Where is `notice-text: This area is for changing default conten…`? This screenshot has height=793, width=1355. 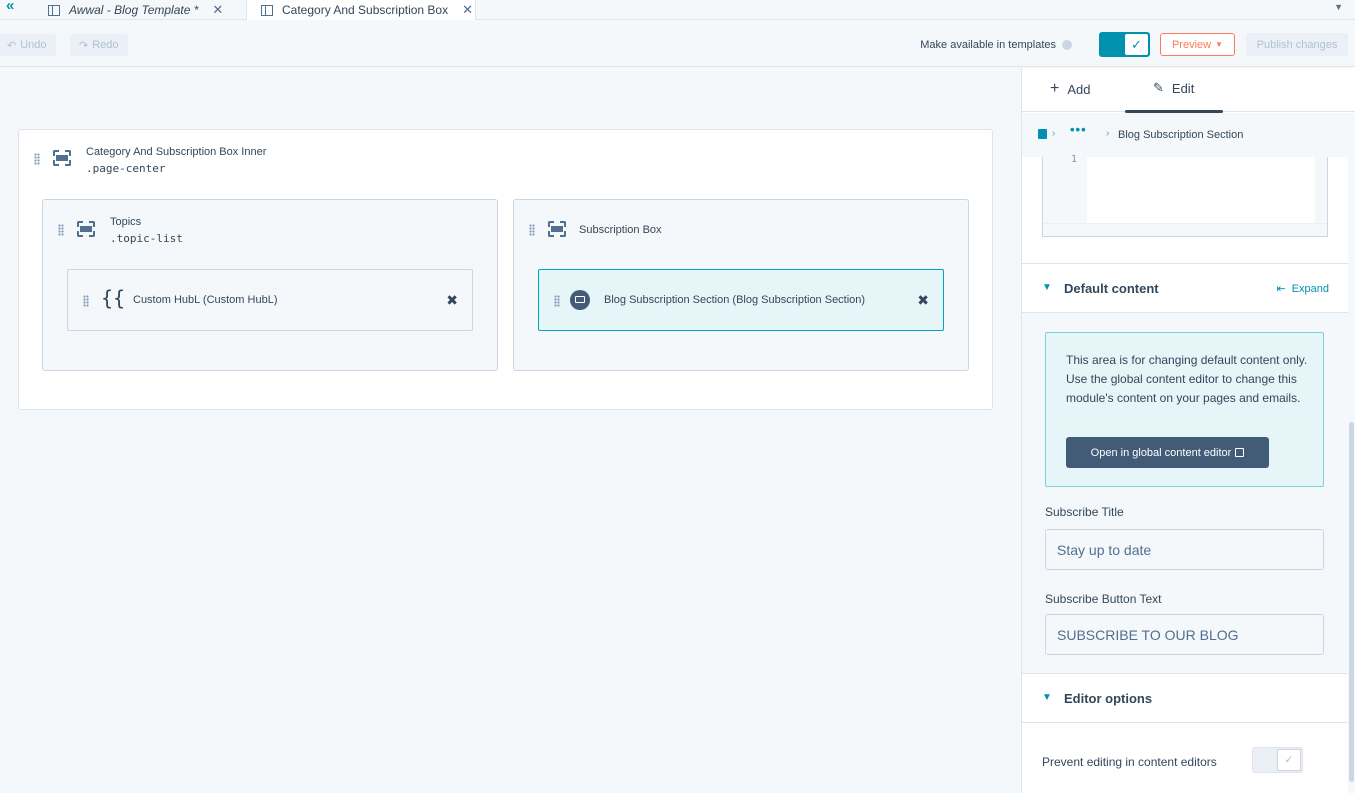 notice-text: This area is for changing default conten… is located at coordinates (1187, 379).